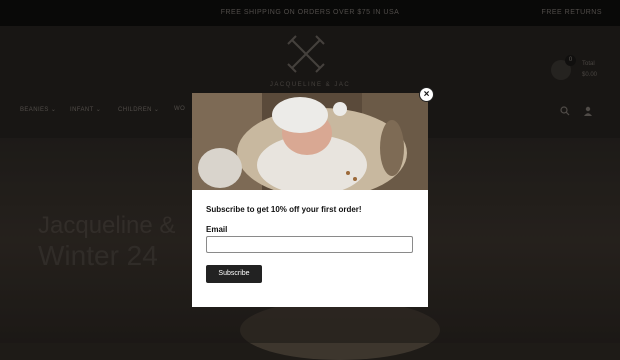 This screenshot has width=620, height=360. I want to click on email-field, so click(309, 244).